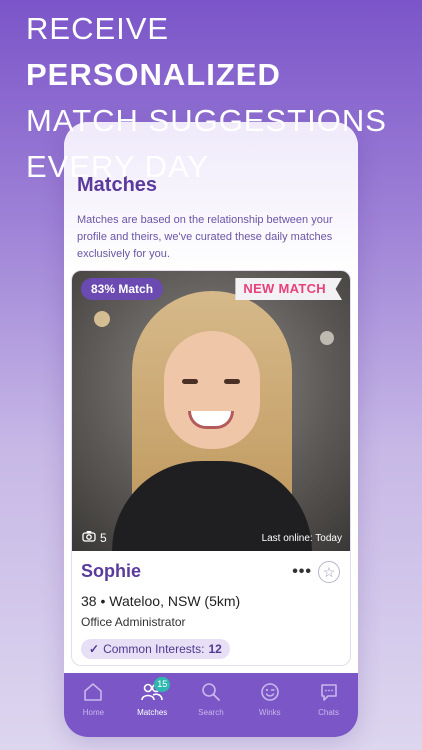 The width and height of the screenshot is (422, 750). What do you see at coordinates (153, 74) in the screenshot?
I see `headline-line-2: PERSONALIZED` at bounding box center [153, 74].